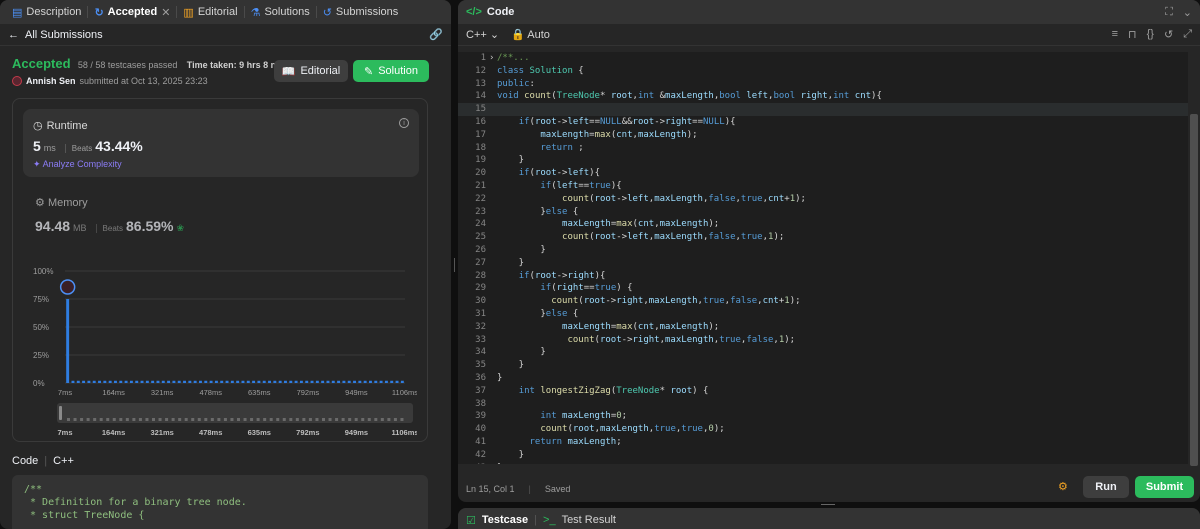 The height and width of the screenshot is (529, 1200). What do you see at coordinates (41, 63) in the screenshot?
I see `status-accepted: Accepted` at bounding box center [41, 63].